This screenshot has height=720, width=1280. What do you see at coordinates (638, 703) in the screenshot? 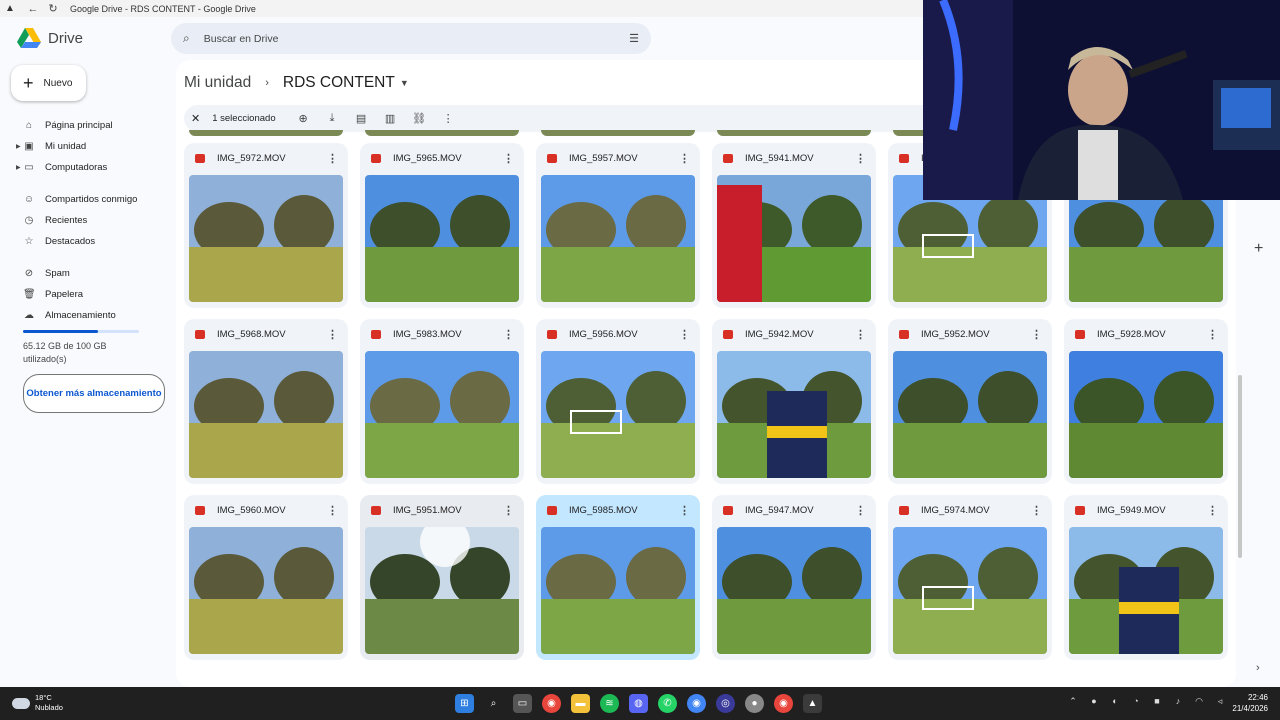
I see `discord-icon: ◍` at bounding box center [638, 703].